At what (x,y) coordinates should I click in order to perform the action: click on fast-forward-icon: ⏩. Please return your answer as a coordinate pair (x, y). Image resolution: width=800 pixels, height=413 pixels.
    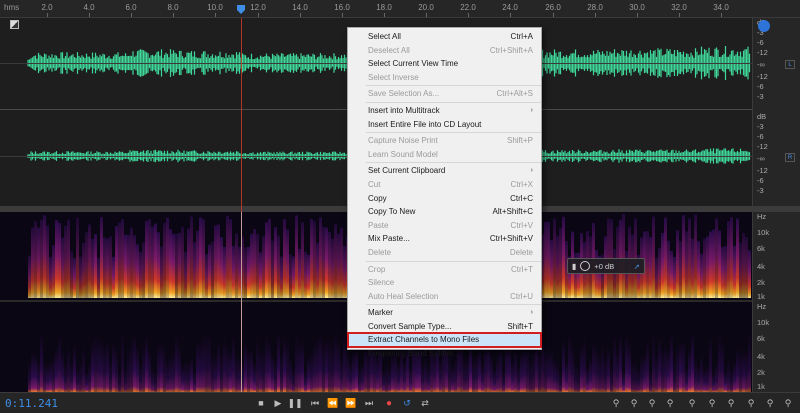
    Looking at the image, I should click on (351, 403).